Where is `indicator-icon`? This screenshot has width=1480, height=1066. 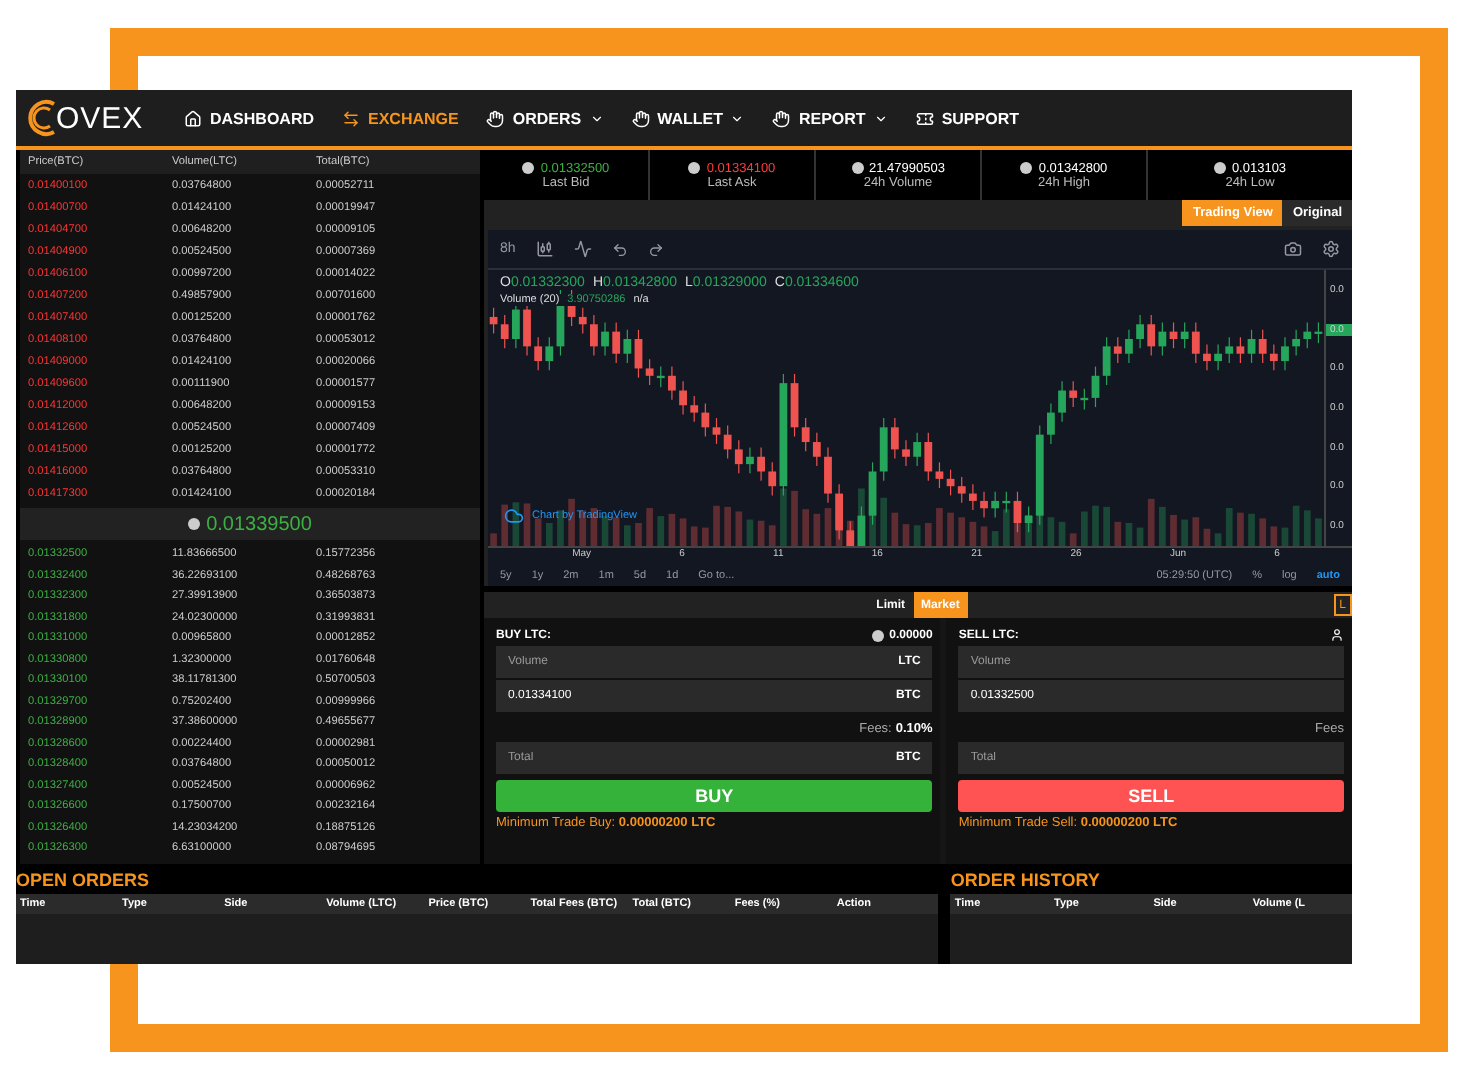
indicator-icon is located at coordinates (582, 249).